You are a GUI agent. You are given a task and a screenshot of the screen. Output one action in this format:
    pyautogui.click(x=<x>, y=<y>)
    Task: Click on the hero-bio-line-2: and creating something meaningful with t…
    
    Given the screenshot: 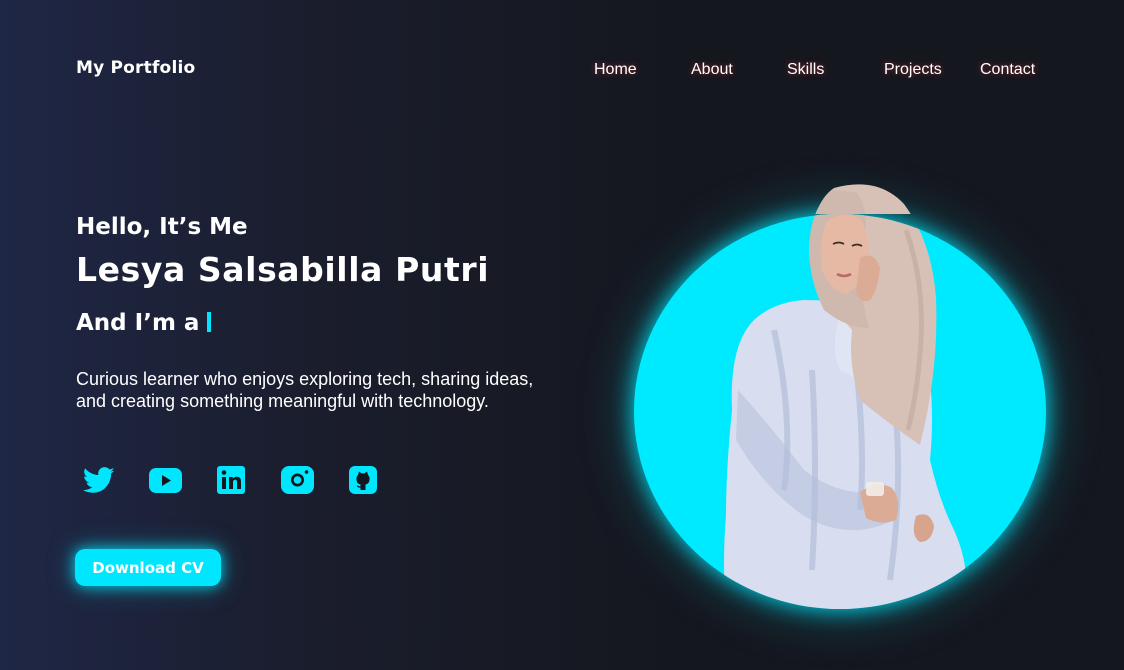 What is the action you would take?
    pyautogui.click(x=282, y=401)
    